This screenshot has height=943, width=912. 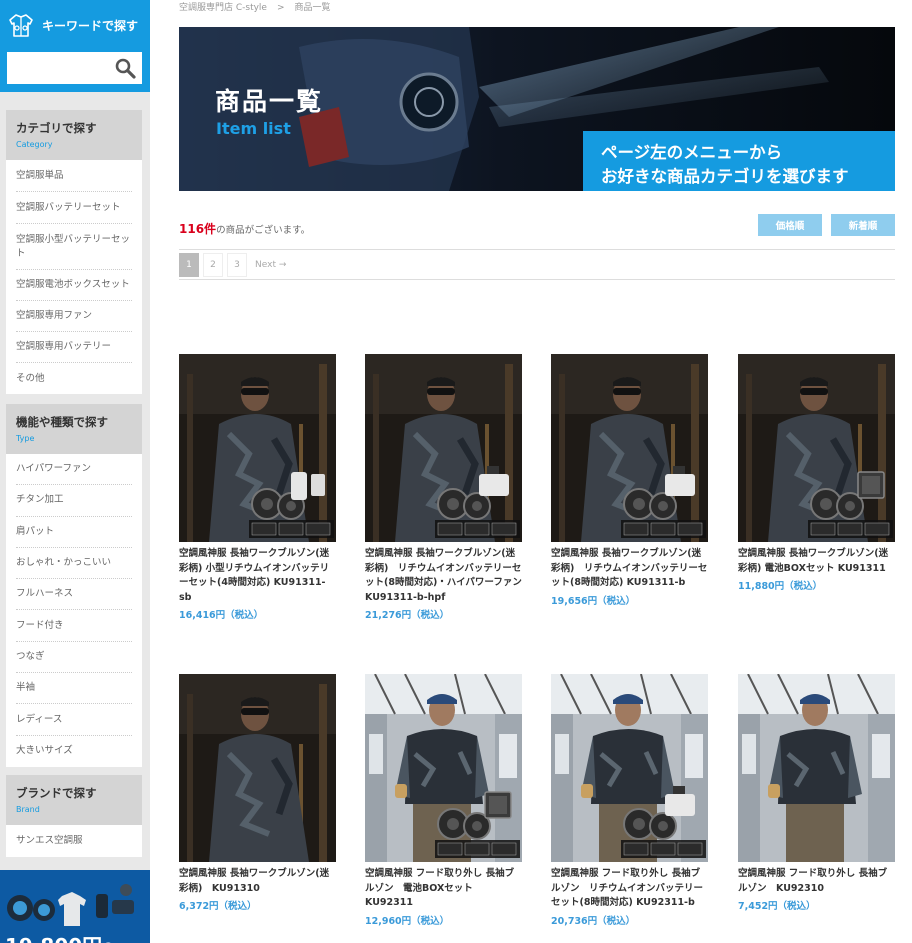 What do you see at coordinates (407, 615) in the screenshot?
I see `product-price: 21,276円（税込）` at bounding box center [407, 615].